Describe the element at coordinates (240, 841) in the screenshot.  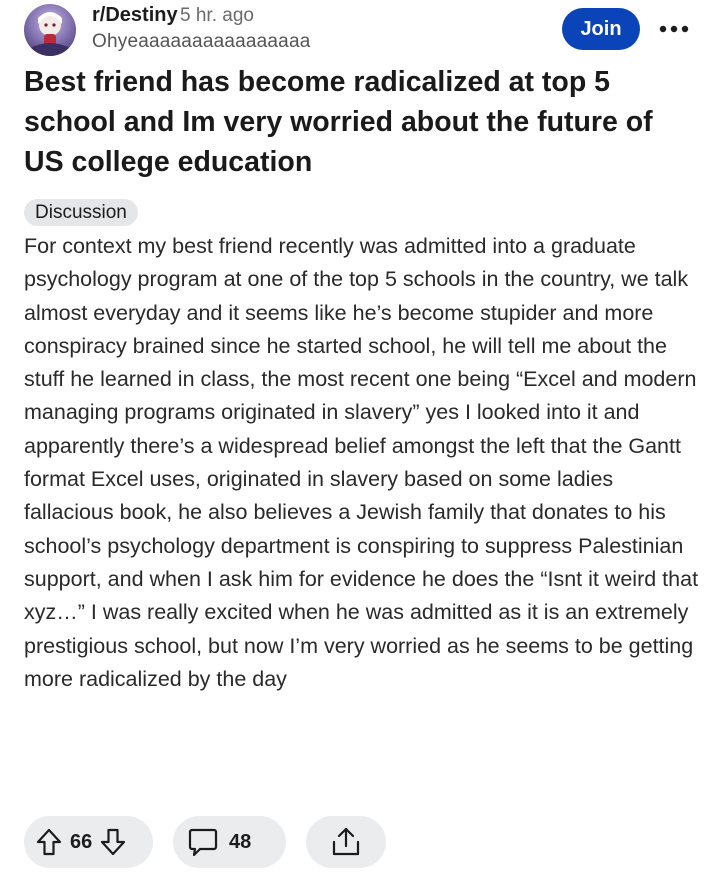
I see `comment-count: 48` at that location.